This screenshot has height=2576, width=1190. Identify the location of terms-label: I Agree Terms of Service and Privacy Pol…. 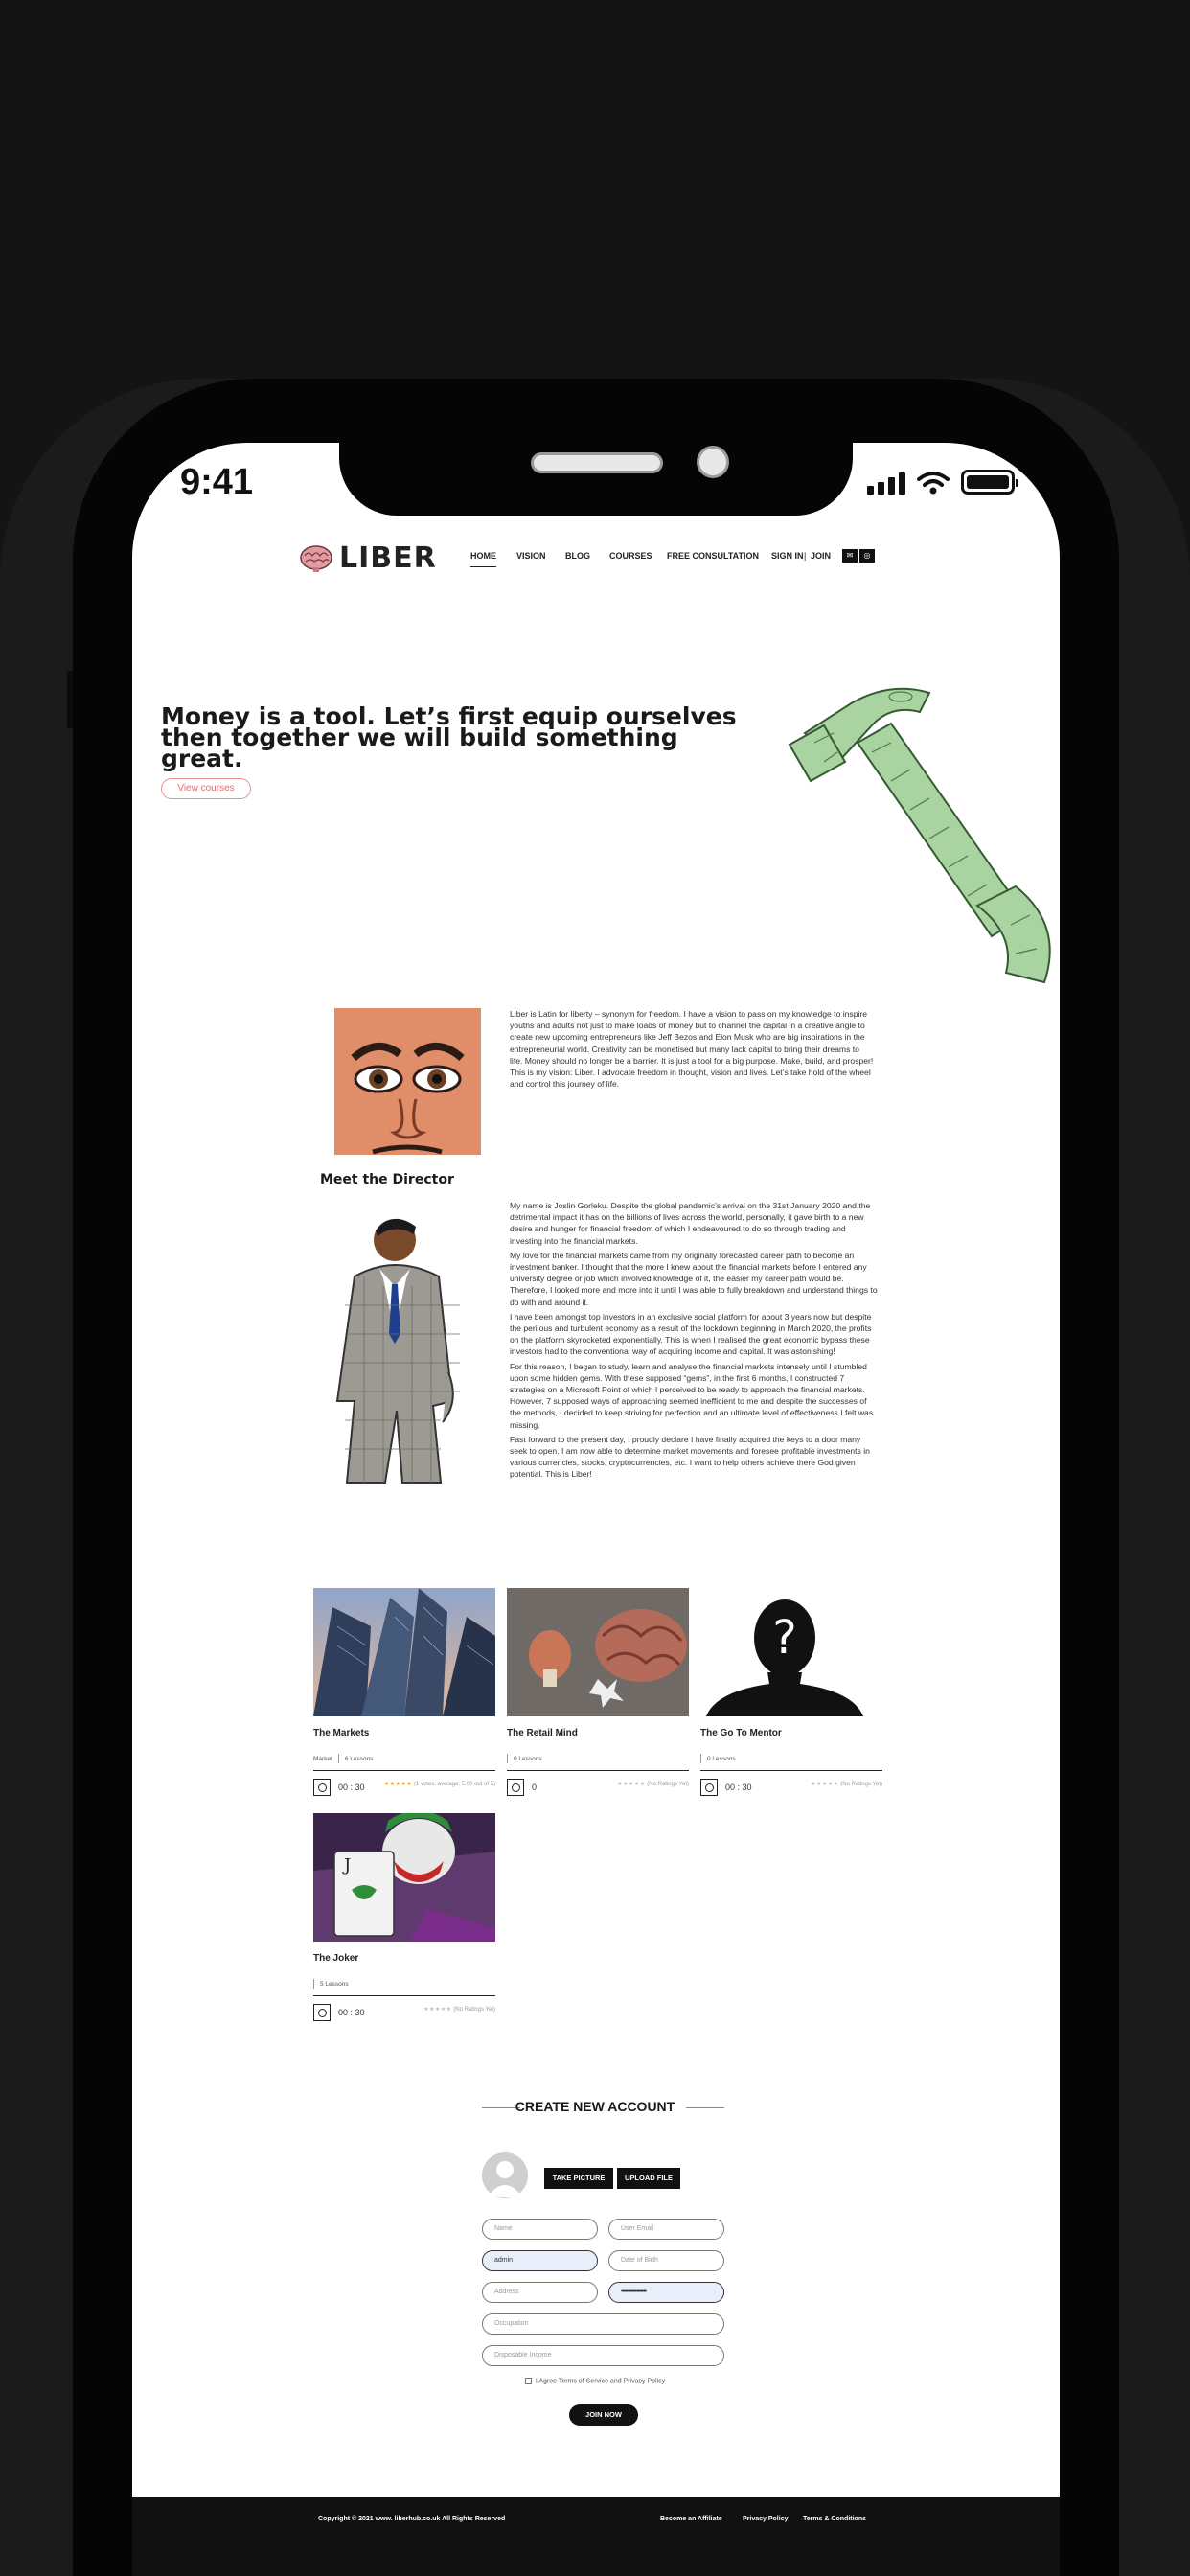
(601, 2381).